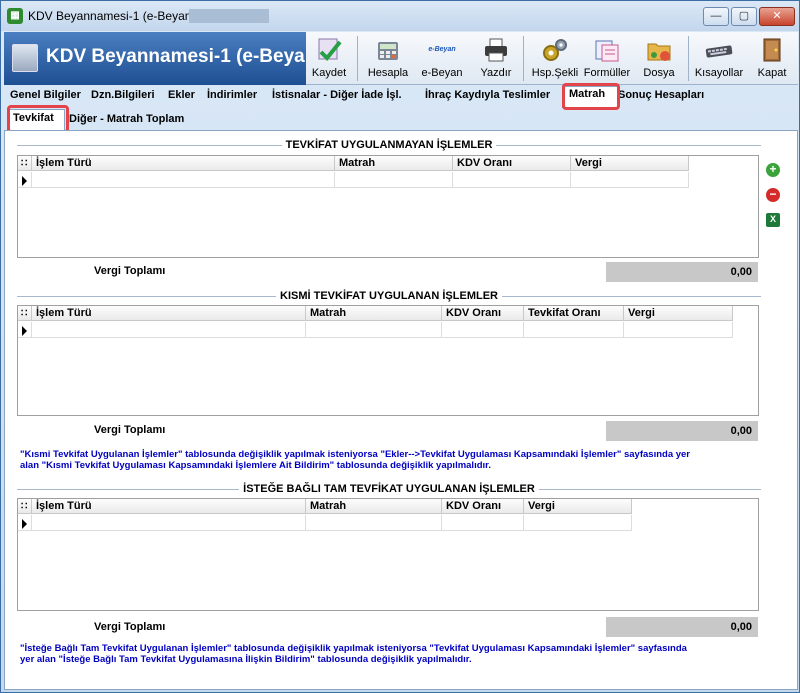 The height and width of the screenshot is (693, 800). Describe the element at coordinates (176, 56) in the screenshot. I see `brand-title: KDV Beyannamesi-1 (e-Beyan)` at that location.